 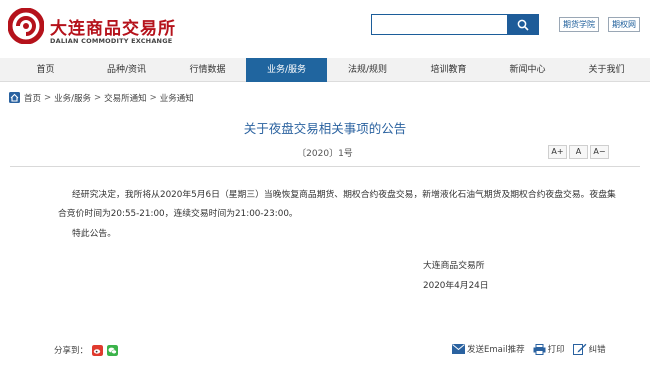 I want to click on search-input, so click(x=439, y=24).